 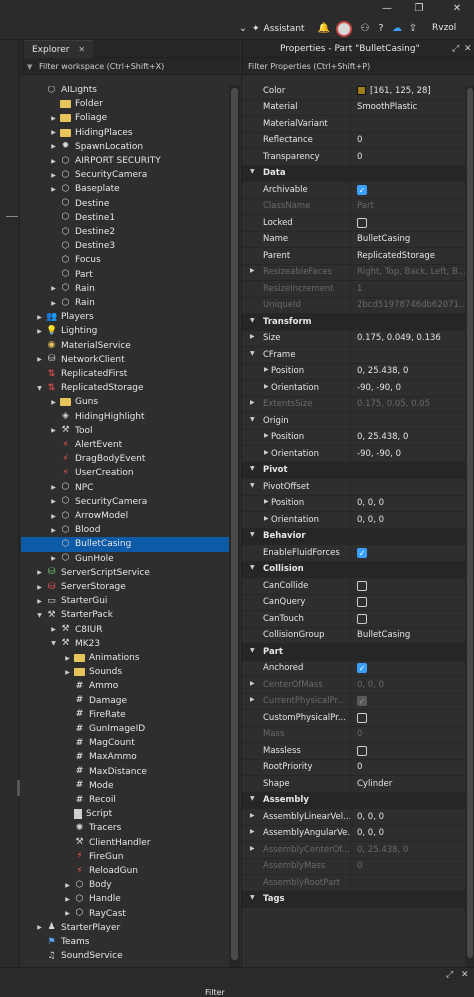 I want to click on property-value: Cylinder, so click(x=407, y=784).